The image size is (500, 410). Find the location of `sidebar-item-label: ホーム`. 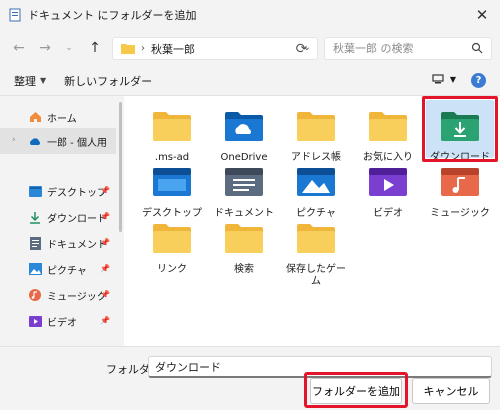

sidebar-item-label: ホーム is located at coordinates (62, 119).